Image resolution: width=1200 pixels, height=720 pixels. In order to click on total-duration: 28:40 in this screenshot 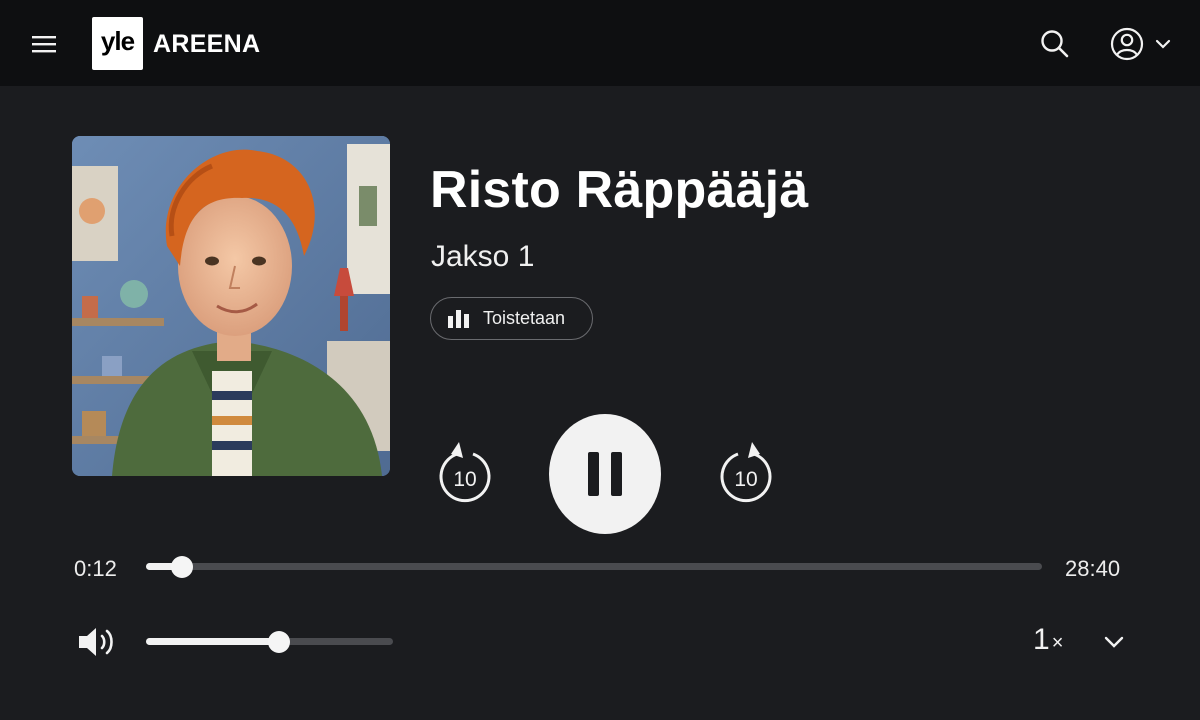, I will do `click(1093, 568)`.